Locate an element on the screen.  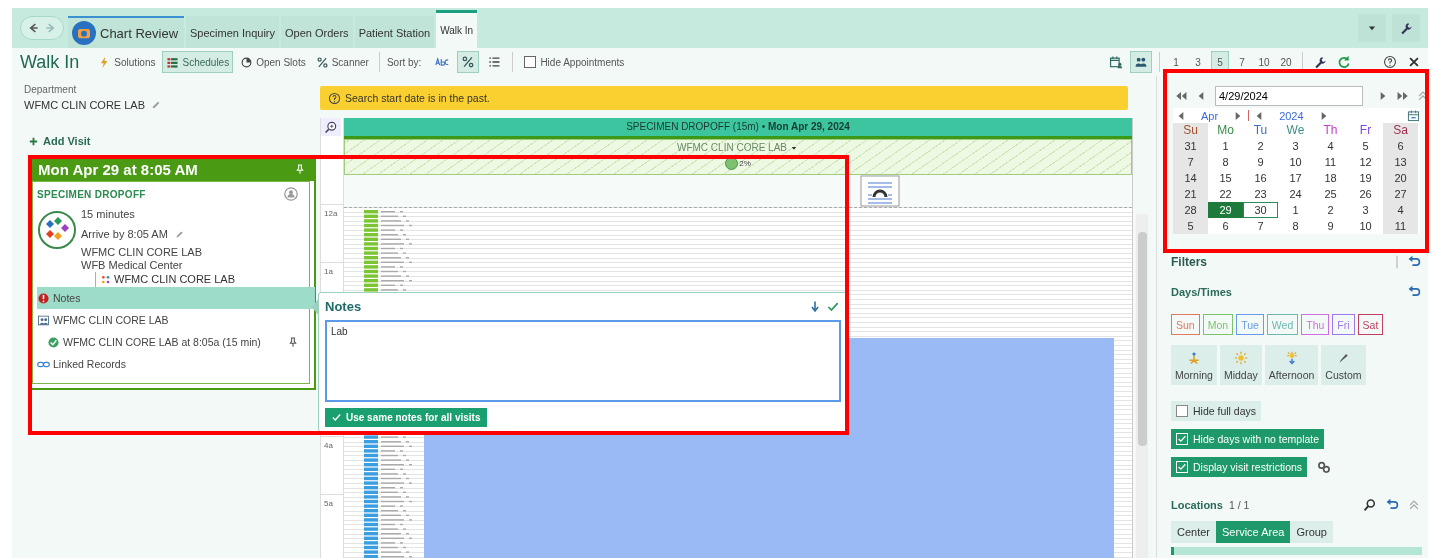
day-count-button: 1 is located at coordinates (1176, 62).